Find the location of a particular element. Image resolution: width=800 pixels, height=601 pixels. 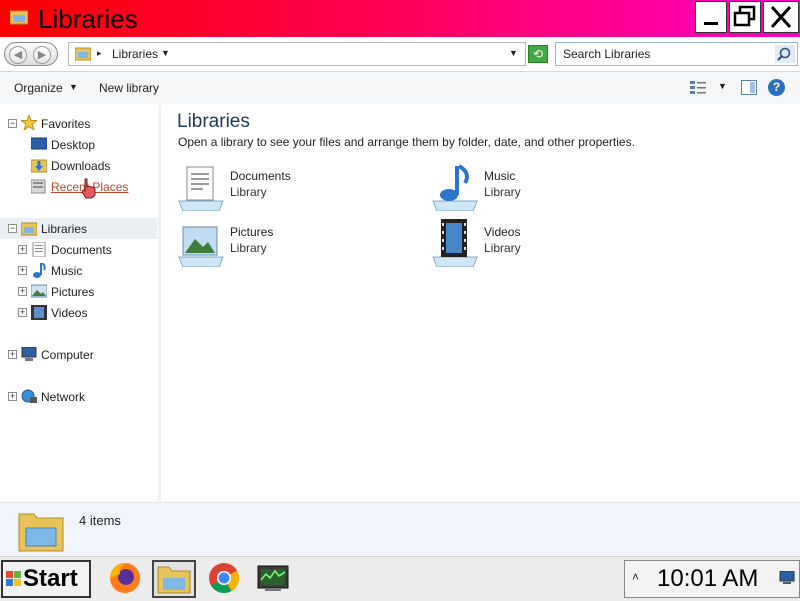

expand-music-toggle: + is located at coordinates (22, 270).